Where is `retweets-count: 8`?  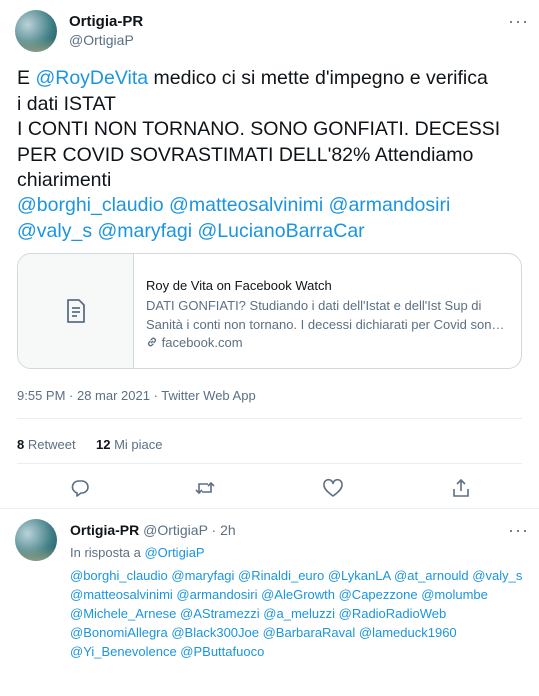 retweets-count: 8 is located at coordinates (21, 444).